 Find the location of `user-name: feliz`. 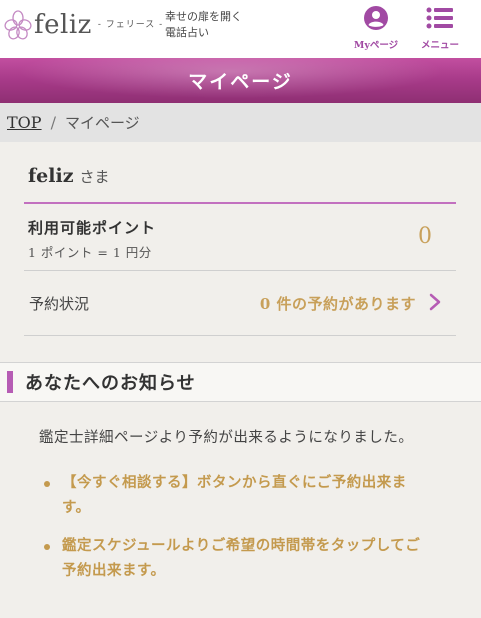

user-name: feliz is located at coordinates (51, 176).